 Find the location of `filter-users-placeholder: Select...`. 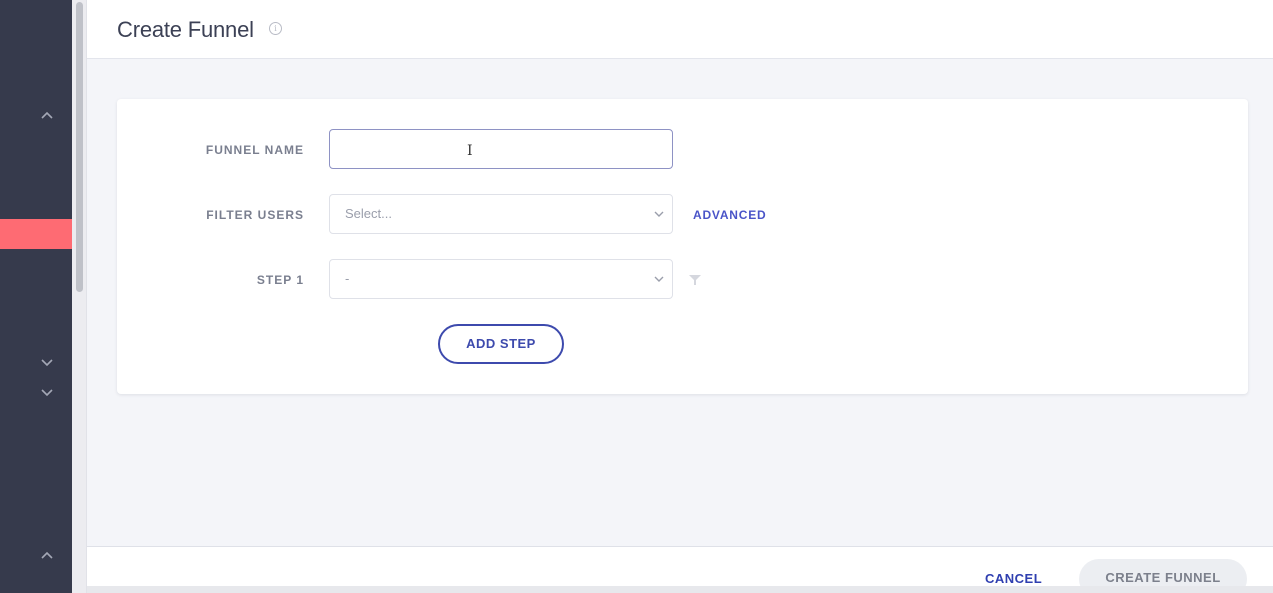

filter-users-placeholder: Select... is located at coordinates (368, 213).